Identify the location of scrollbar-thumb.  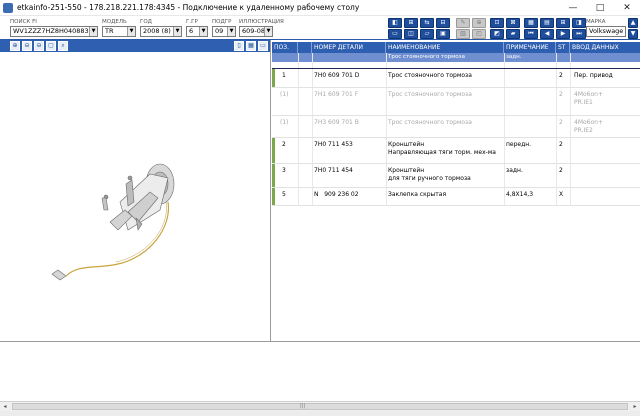
(320, 406).